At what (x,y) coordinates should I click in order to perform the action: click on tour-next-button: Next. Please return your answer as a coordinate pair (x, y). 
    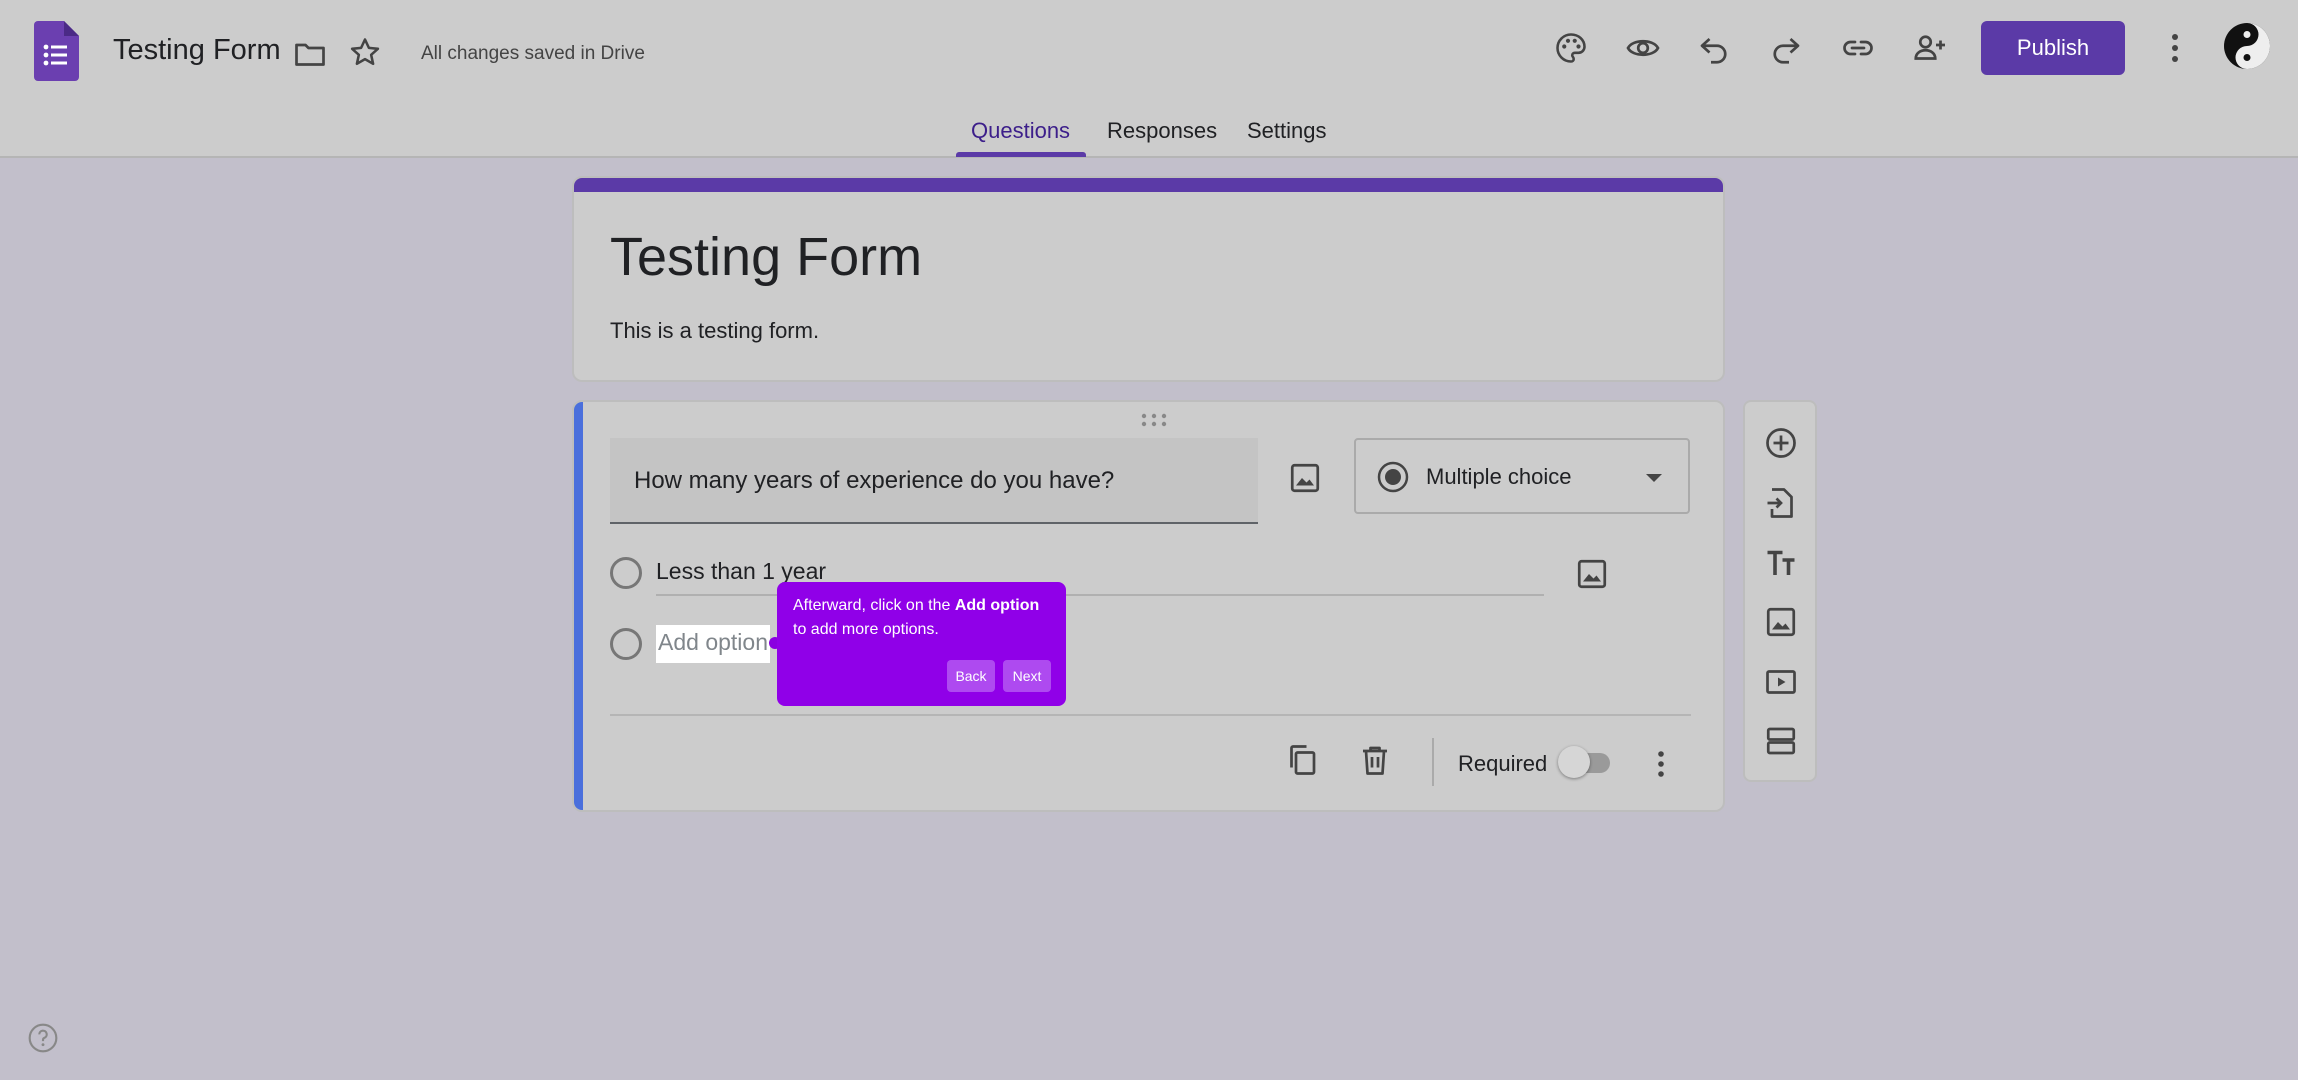
    Looking at the image, I should click on (1027, 676).